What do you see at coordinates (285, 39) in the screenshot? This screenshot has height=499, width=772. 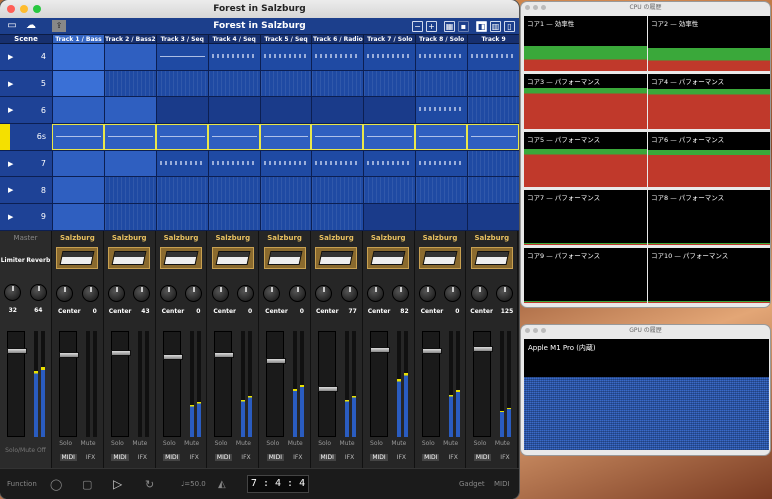 I see `track-header: Track 5 / Seq` at bounding box center [285, 39].